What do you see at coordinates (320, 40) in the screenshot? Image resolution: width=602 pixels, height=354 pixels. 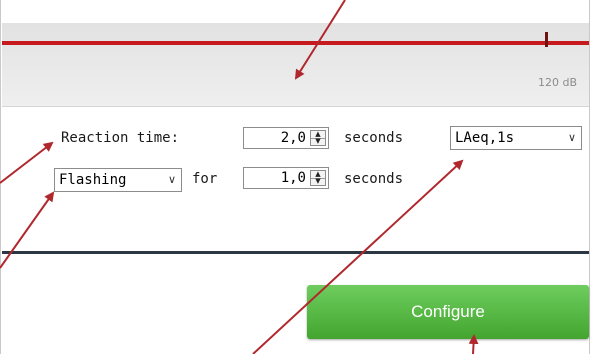 I see `annotation-arrow-meter` at bounding box center [320, 40].